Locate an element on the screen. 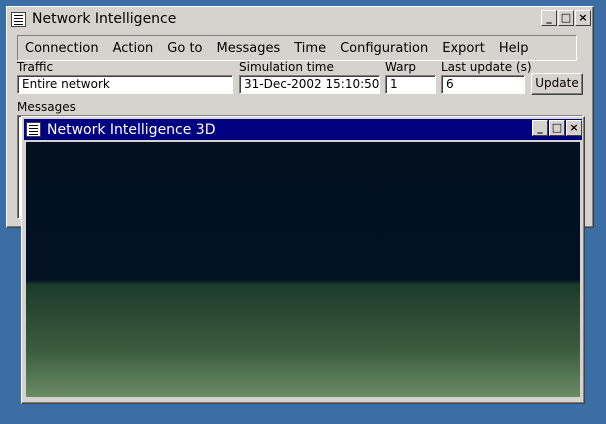 This screenshot has height=424, width=606. menu-time: Time is located at coordinates (310, 48).